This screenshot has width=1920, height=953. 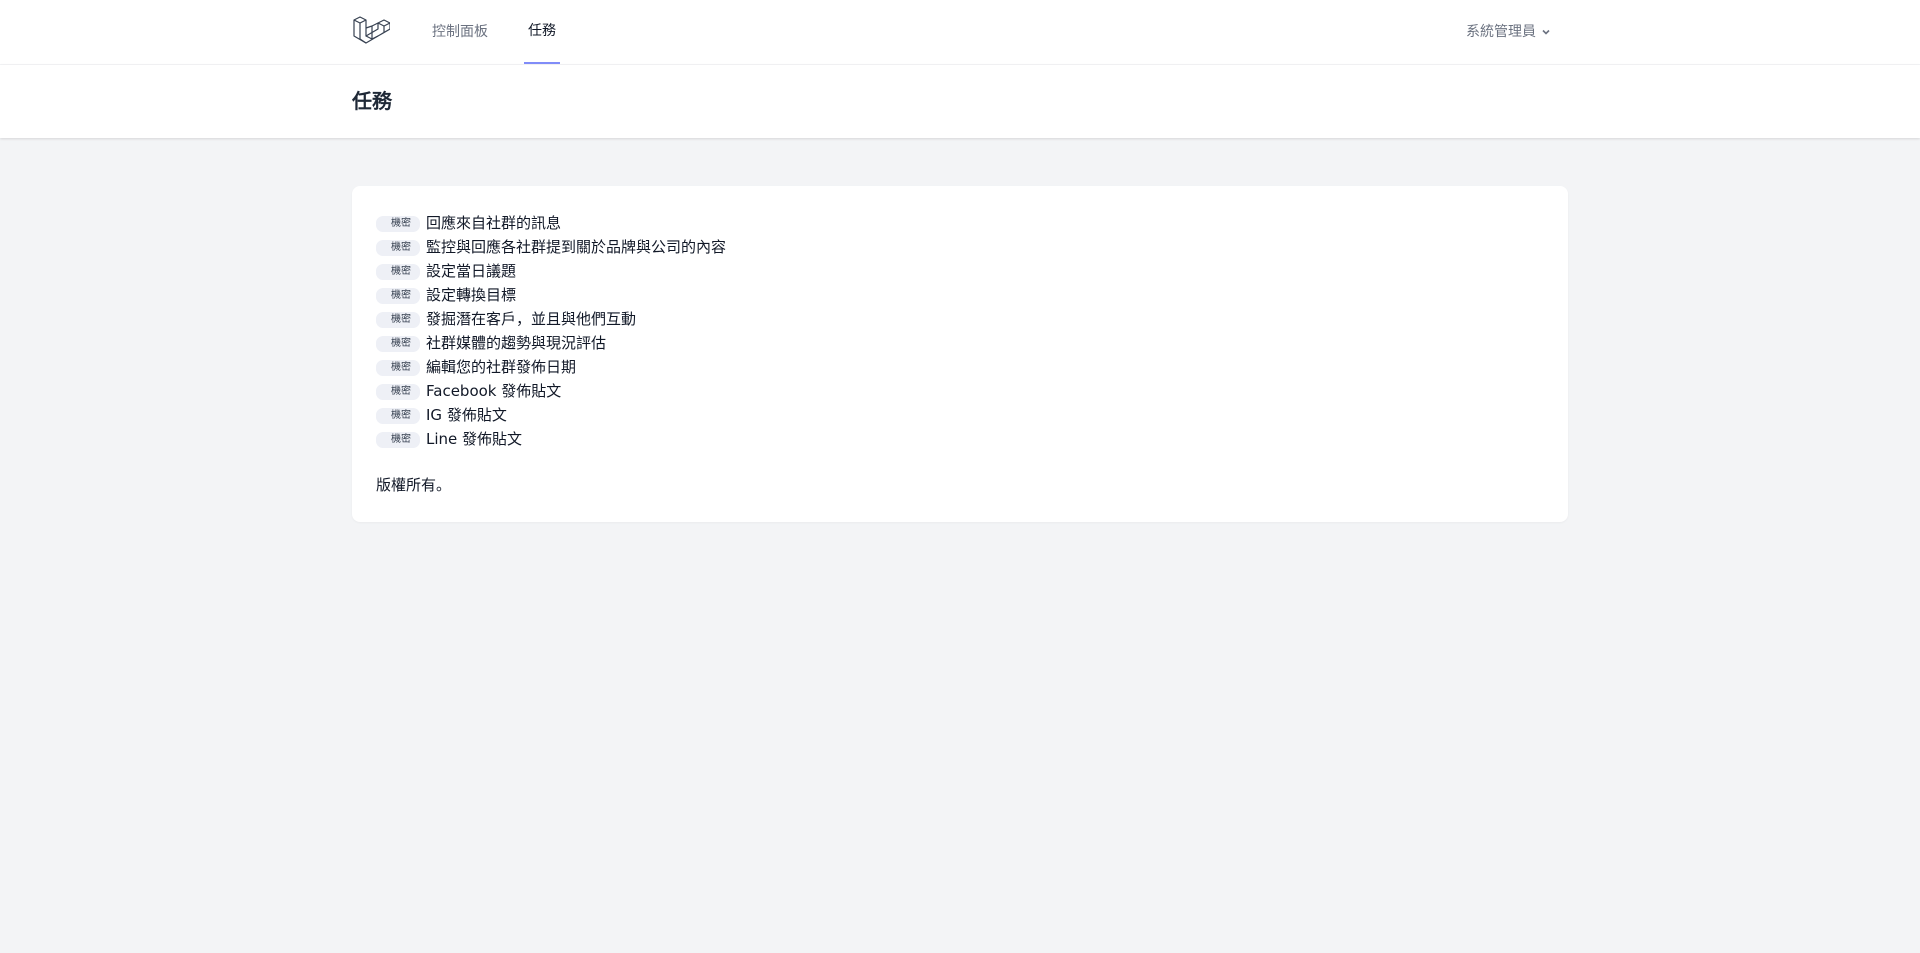 I want to click on task-item: 機密 監控與回應各社群提到關於品牌與公司的內容, so click(x=551, y=246).